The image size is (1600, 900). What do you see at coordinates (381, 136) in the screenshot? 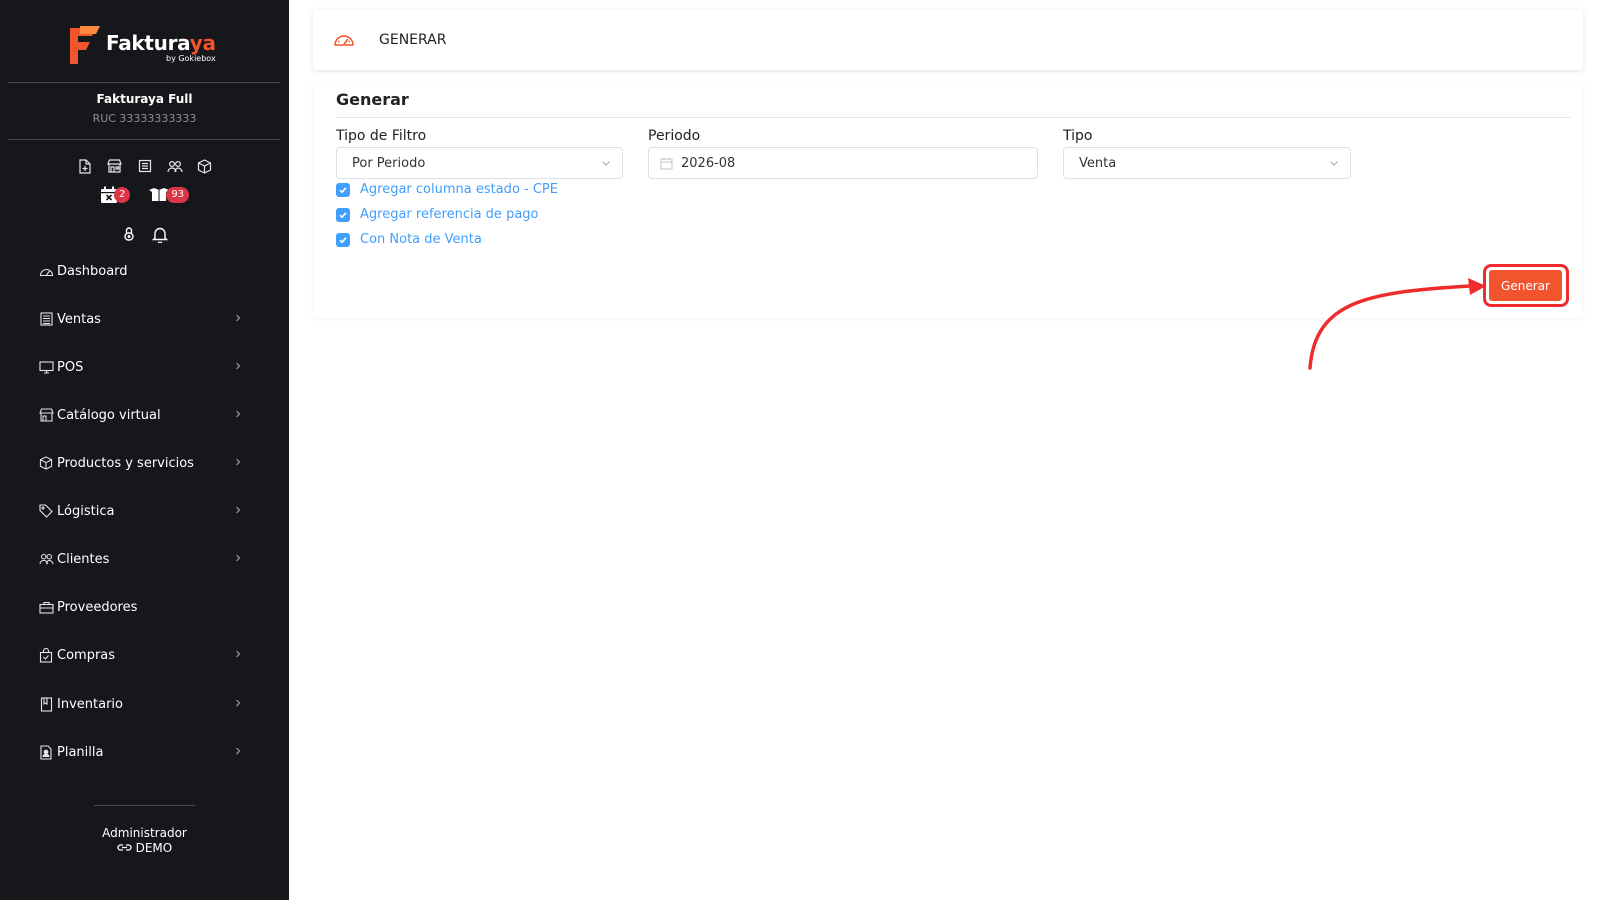
I see `tipo-filtro-label: Tipo de Filtro` at bounding box center [381, 136].